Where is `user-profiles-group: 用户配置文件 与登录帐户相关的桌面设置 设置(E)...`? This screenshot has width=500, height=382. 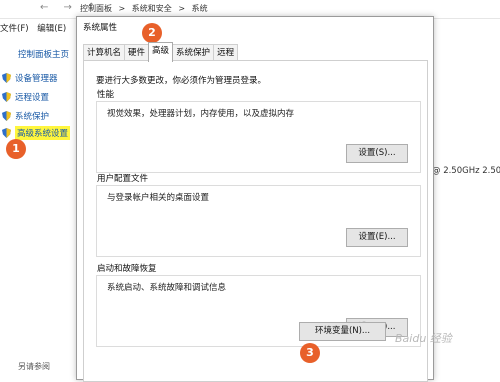
user-profiles-group: 用户配置文件 与登录帐户相关的桌面设置 设置(E)... is located at coordinates (258, 215).